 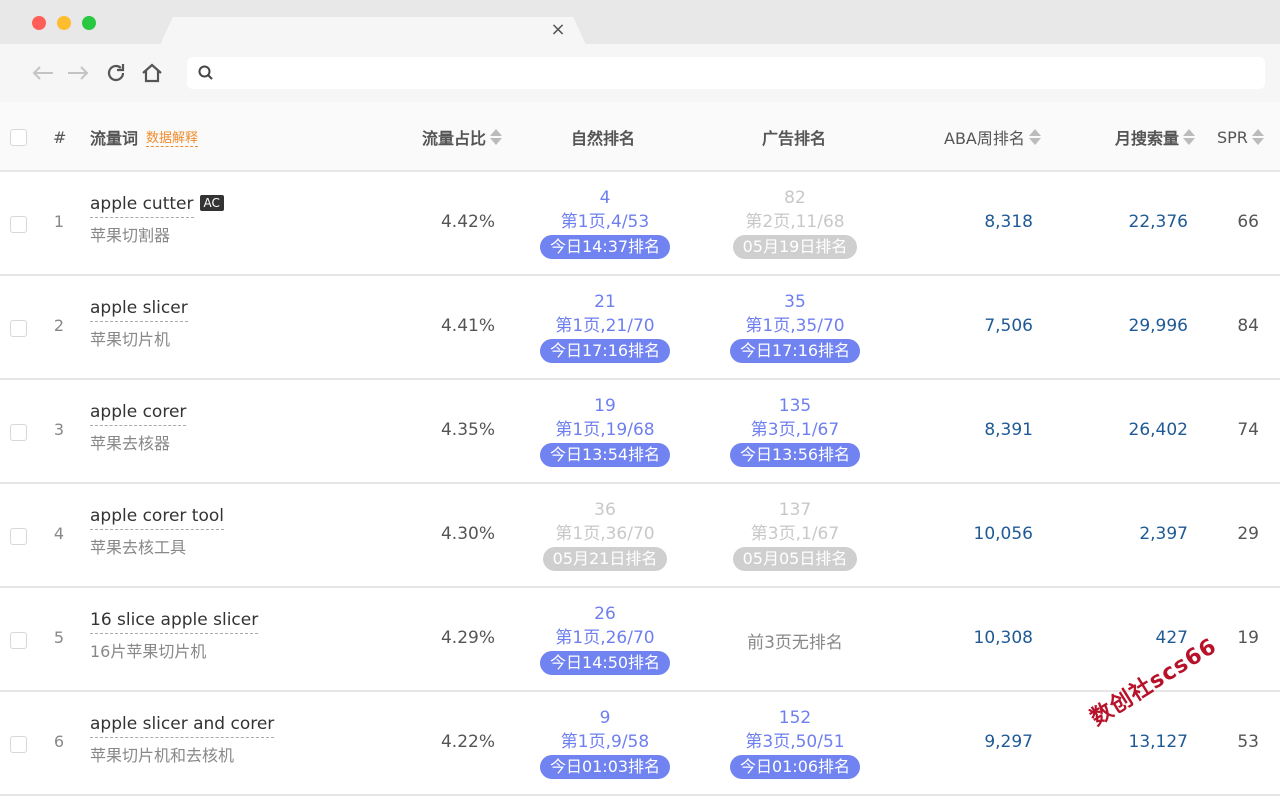 What do you see at coordinates (1248, 742) in the screenshot?
I see `spr-value: 53` at bounding box center [1248, 742].